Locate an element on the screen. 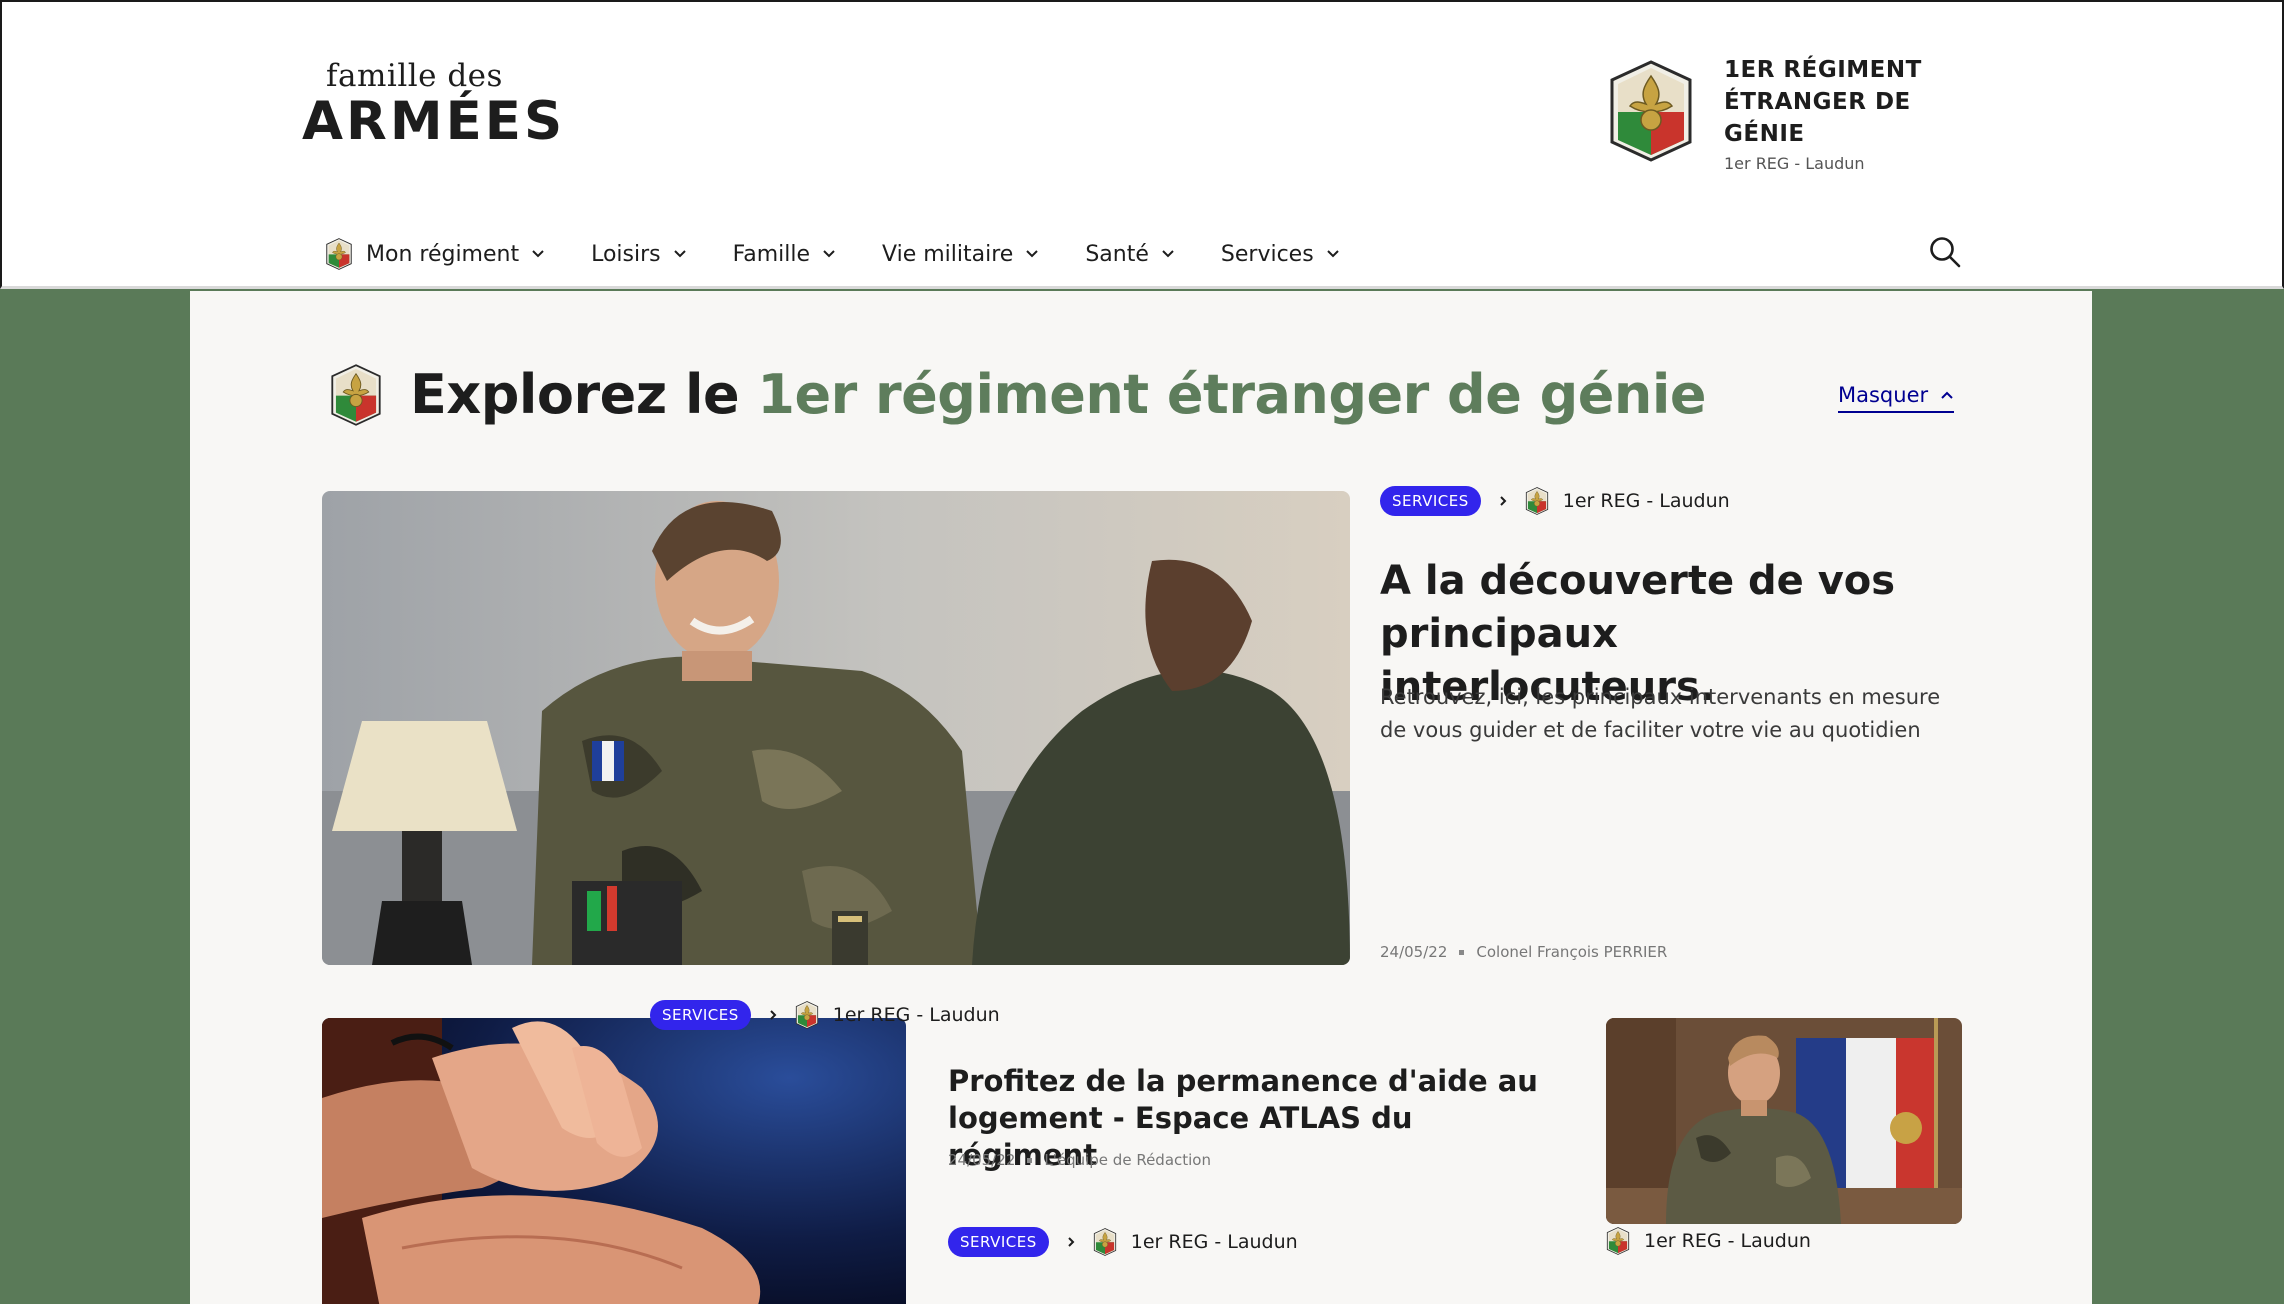 This screenshot has width=2284, height=1304. article-image-hands is located at coordinates (614, 1161).